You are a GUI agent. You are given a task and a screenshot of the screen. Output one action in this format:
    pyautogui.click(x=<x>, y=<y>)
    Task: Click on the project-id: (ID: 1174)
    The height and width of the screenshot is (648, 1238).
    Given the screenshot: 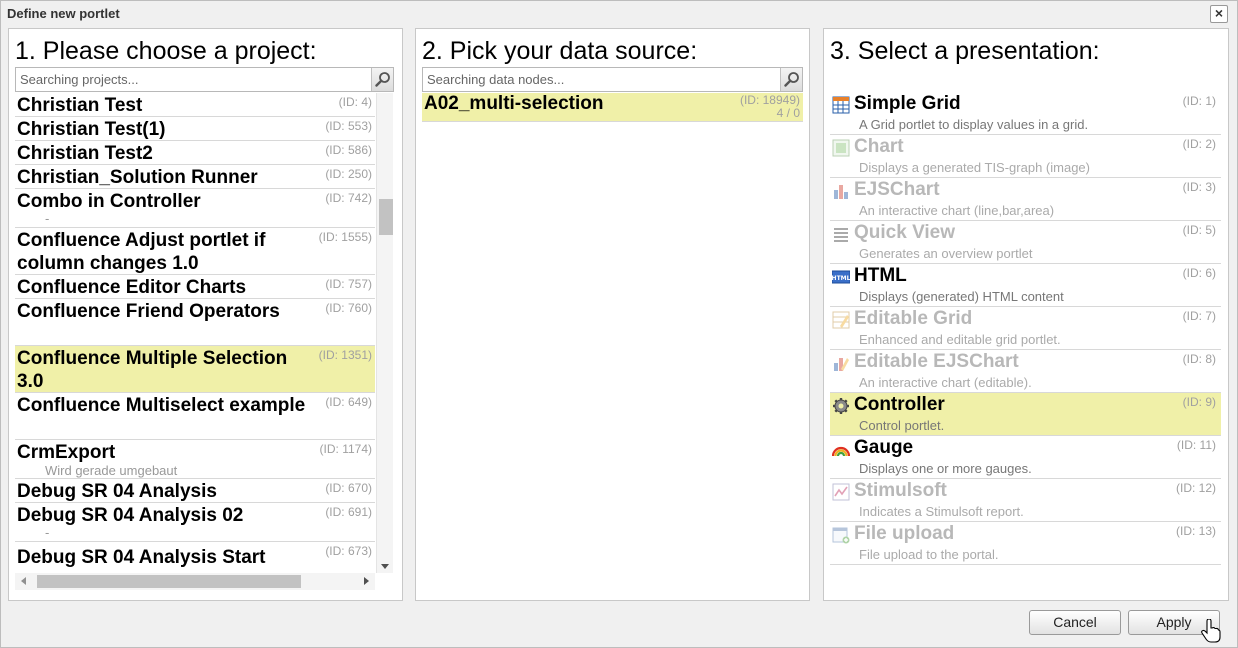 What is the action you would take?
    pyautogui.click(x=345, y=449)
    